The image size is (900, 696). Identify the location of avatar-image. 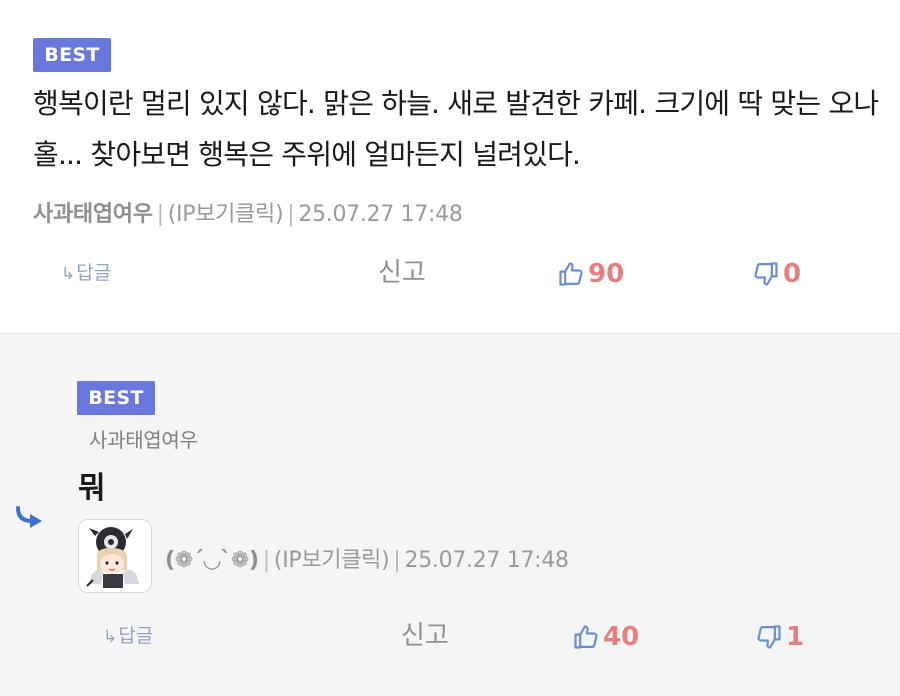
(115, 556).